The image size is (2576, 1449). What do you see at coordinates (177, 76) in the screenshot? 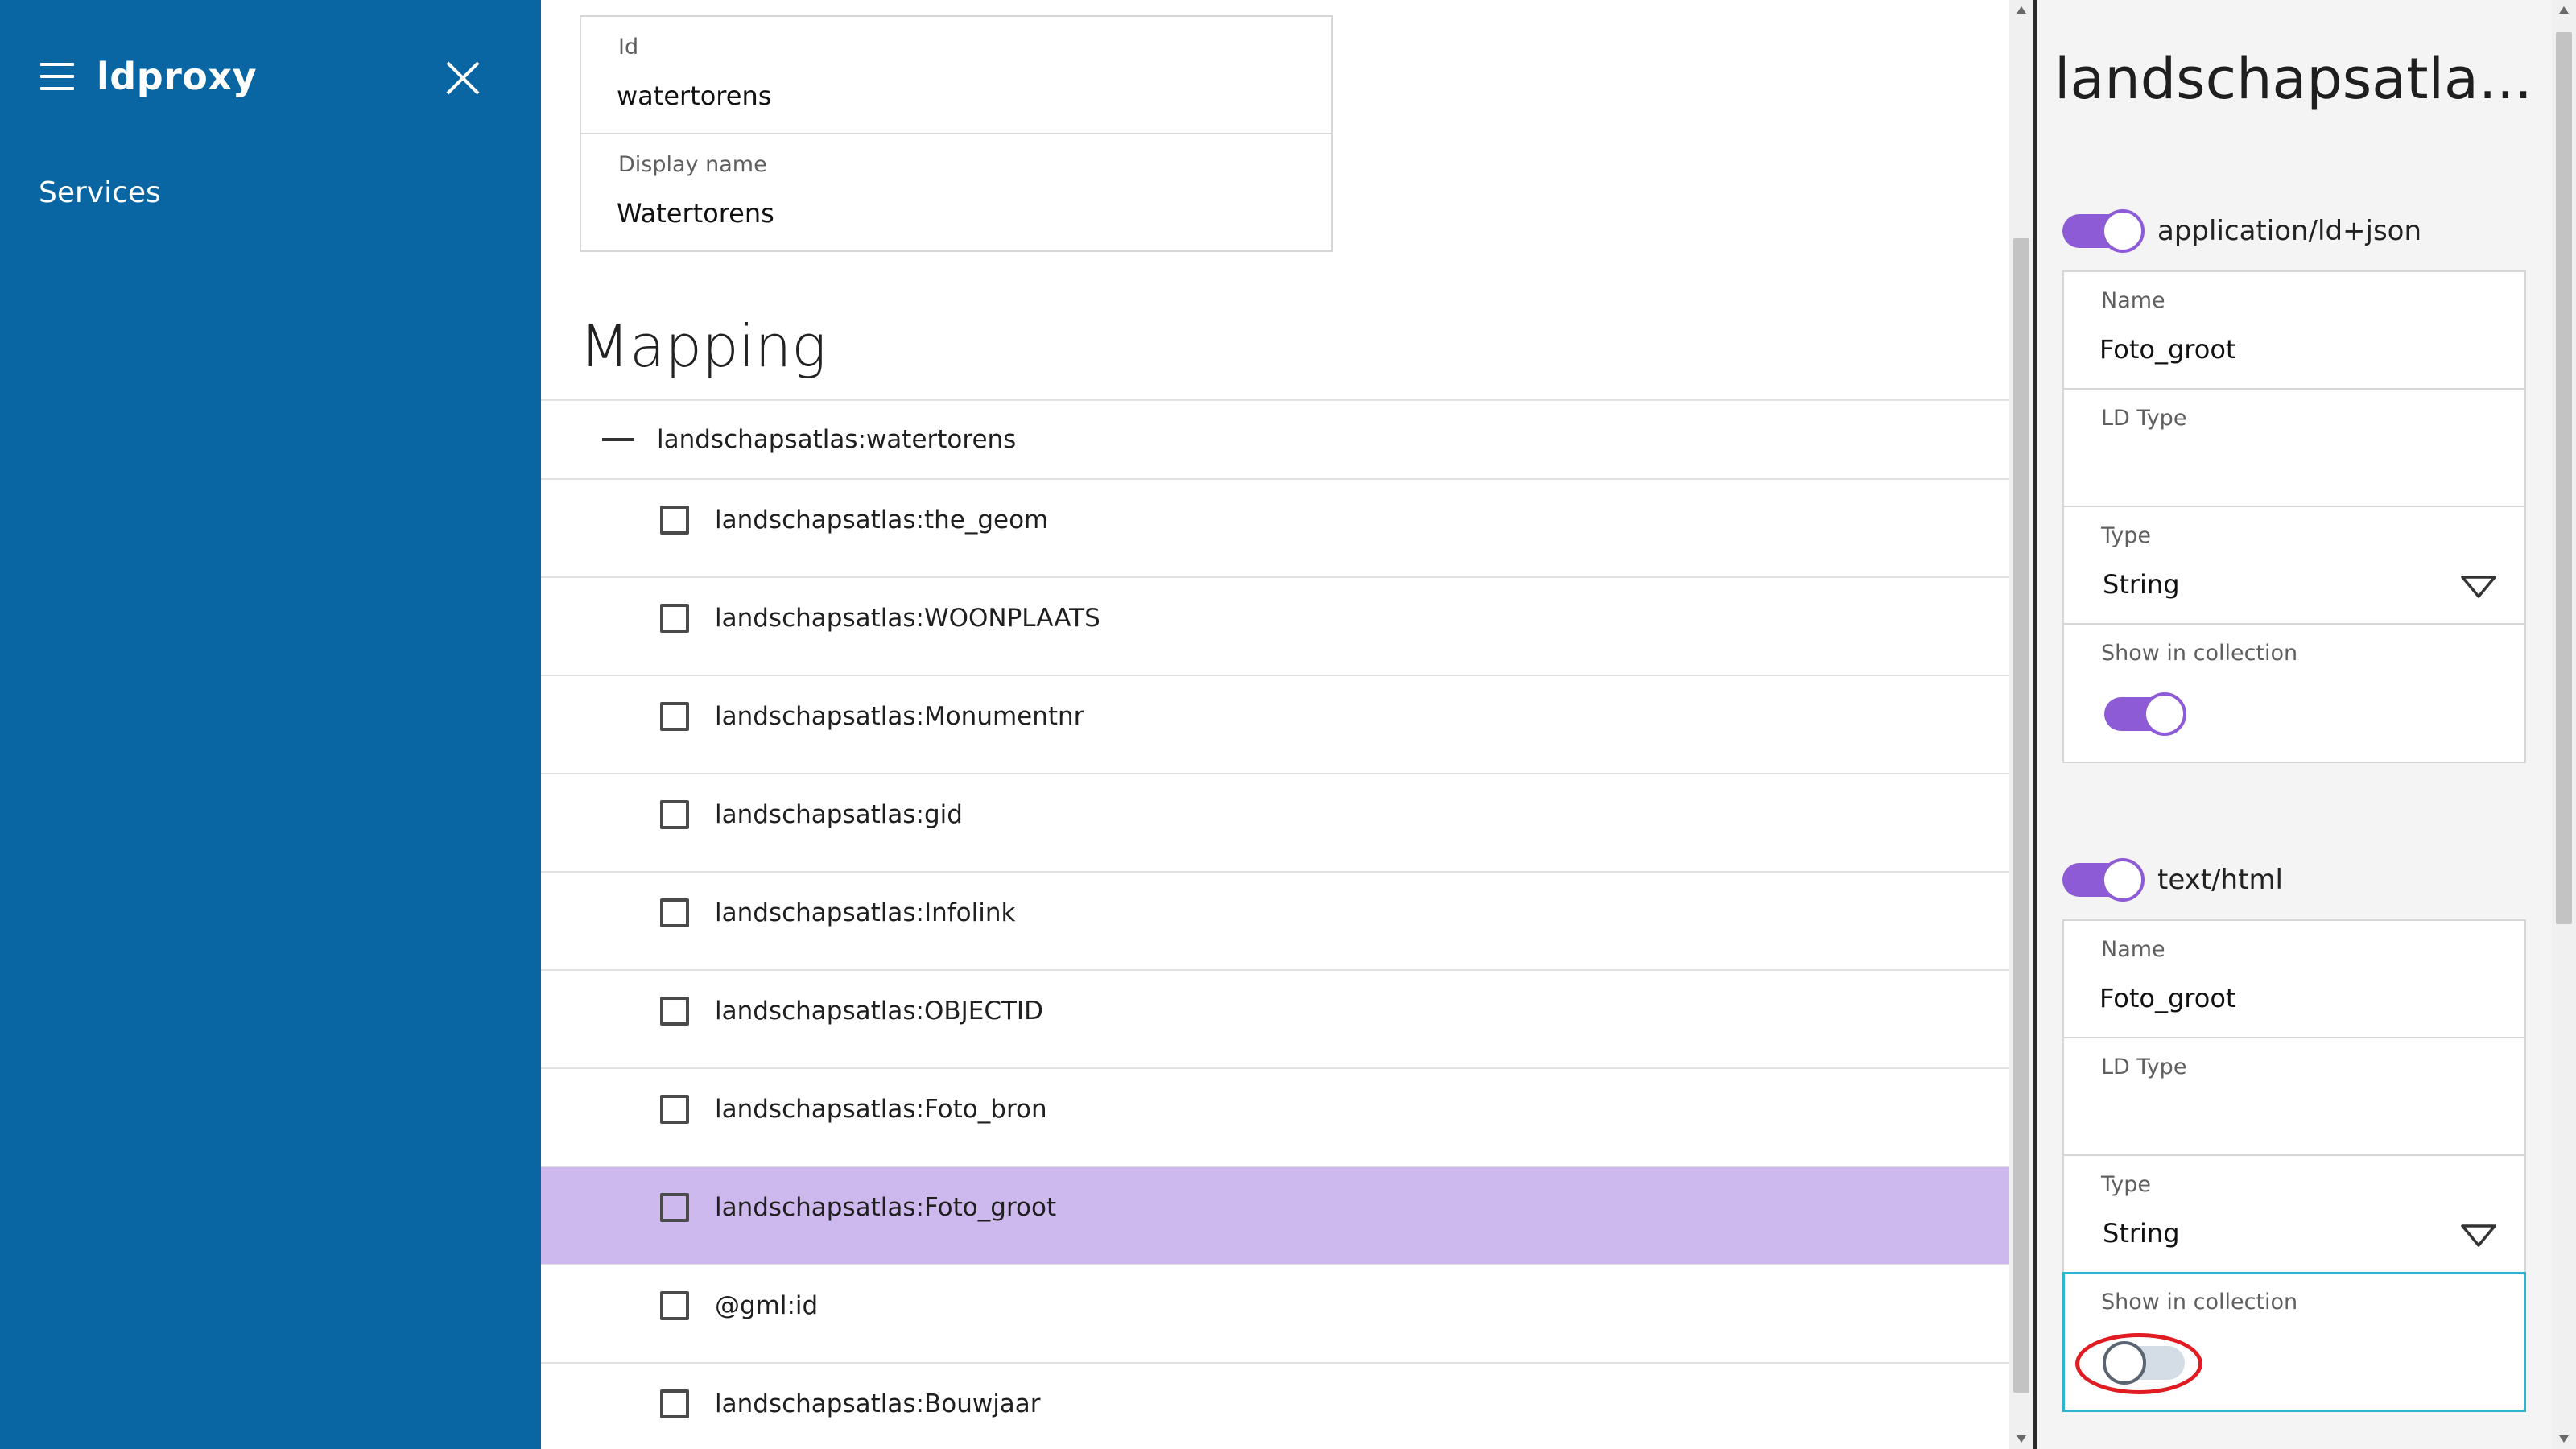
I see `app-title: ldproxy` at bounding box center [177, 76].